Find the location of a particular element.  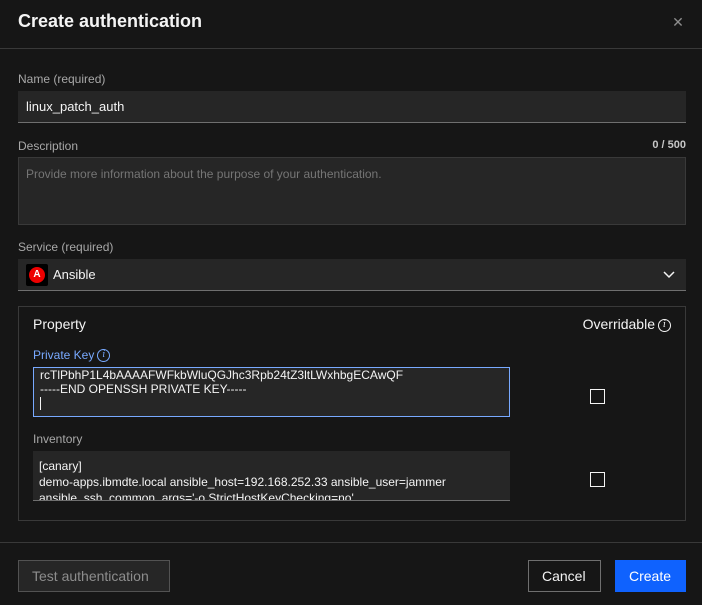

header-divider is located at coordinates (351, 48).